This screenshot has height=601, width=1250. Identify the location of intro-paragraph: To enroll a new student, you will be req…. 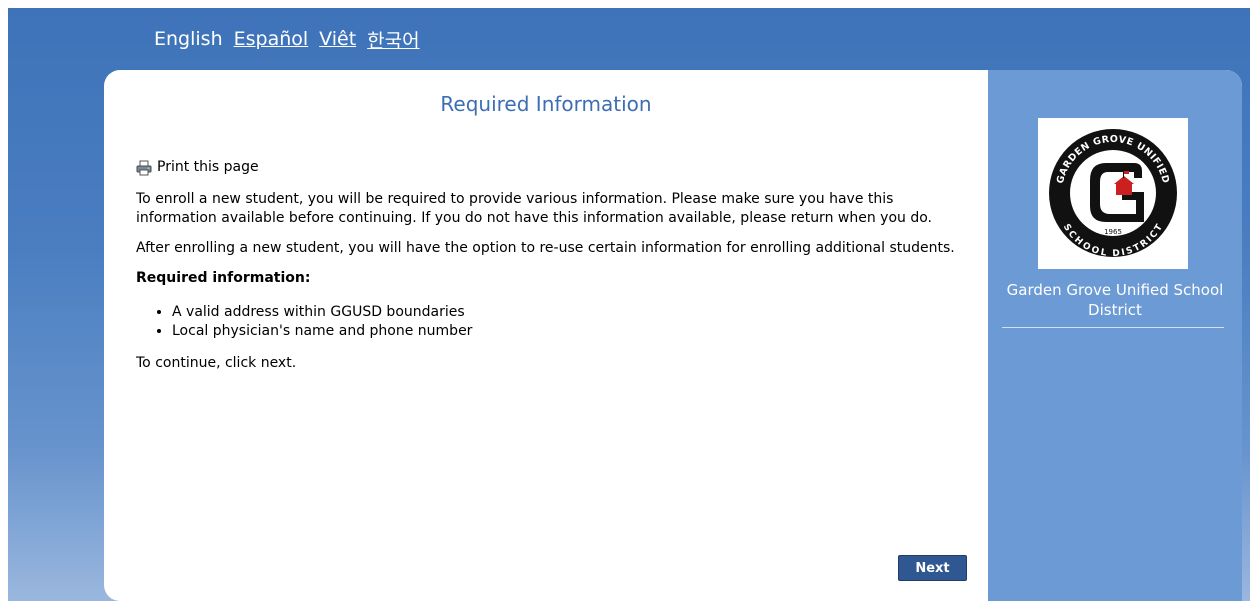
(534, 208).